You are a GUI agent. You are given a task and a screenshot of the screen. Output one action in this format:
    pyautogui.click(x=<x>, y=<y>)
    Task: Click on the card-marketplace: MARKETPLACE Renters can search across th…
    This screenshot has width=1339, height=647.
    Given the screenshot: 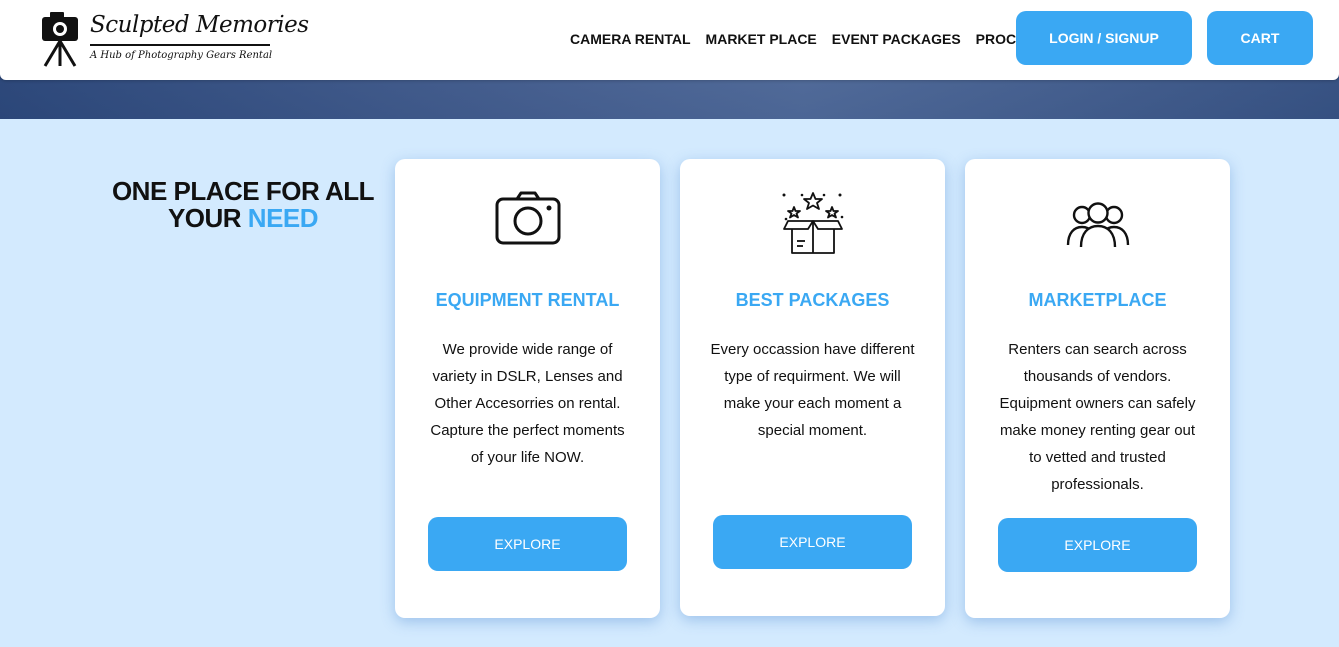 What is the action you would take?
    pyautogui.click(x=1097, y=388)
    